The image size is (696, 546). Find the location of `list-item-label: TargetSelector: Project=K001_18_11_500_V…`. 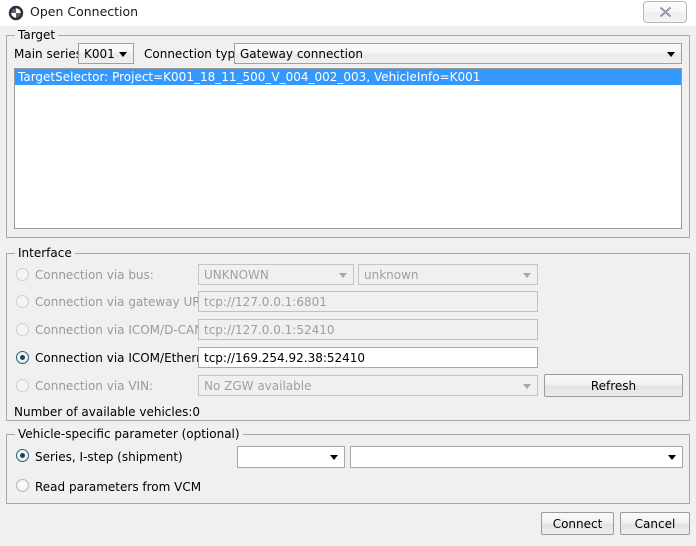

list-item-label: TargetSelector: Project=K001_18_11_500_V… is located at coordinates (249, 77).